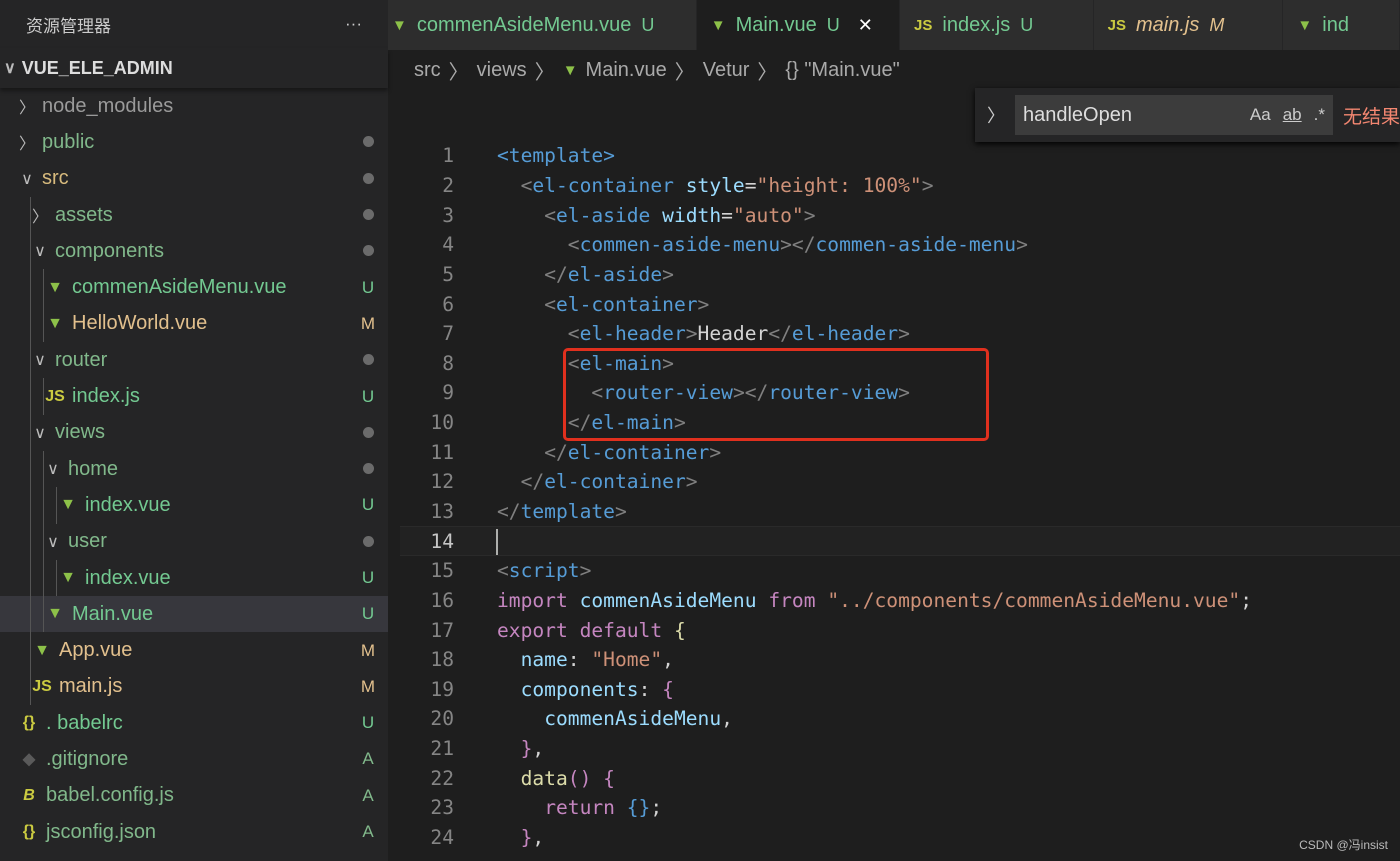 The width and height of the screenshot is (1400, 861). Describe the element at coordinates (194, 614) in the screenshot. I see `tree-item: ▼ Main.vue U` at that location.